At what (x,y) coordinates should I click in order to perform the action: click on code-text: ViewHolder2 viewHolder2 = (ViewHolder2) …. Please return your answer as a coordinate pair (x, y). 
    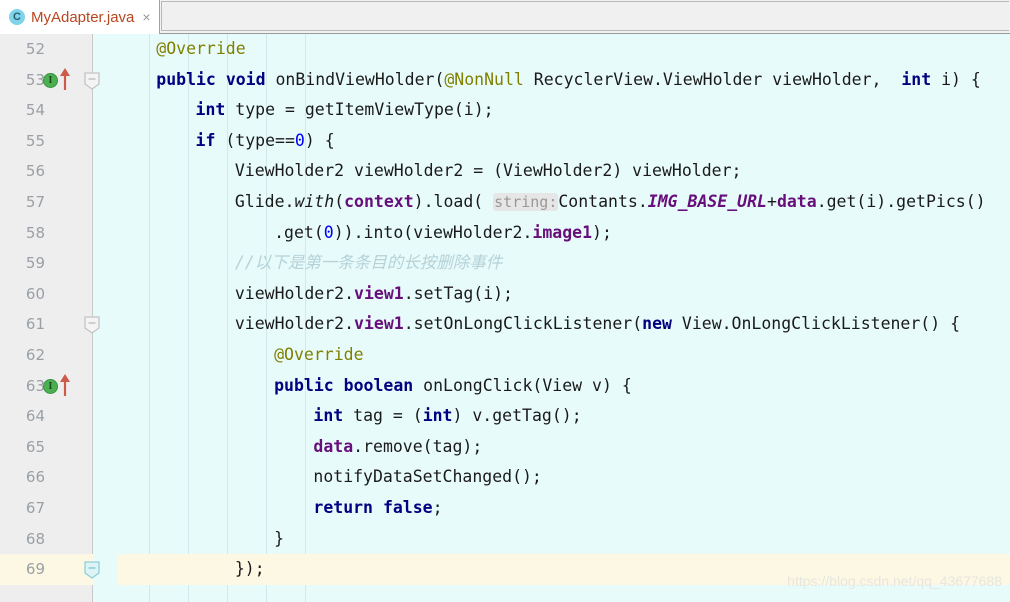
    Looking at the image, I should click on (563, 171).